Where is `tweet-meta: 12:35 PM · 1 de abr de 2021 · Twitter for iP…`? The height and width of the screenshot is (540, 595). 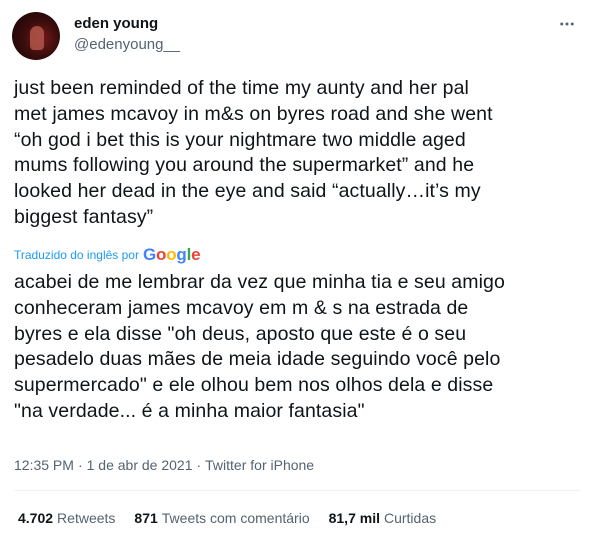 tweet-meta: 12:35 PM · 1 de abr de 2021 · Twitter for iP… is located at coordinates (164, 465).